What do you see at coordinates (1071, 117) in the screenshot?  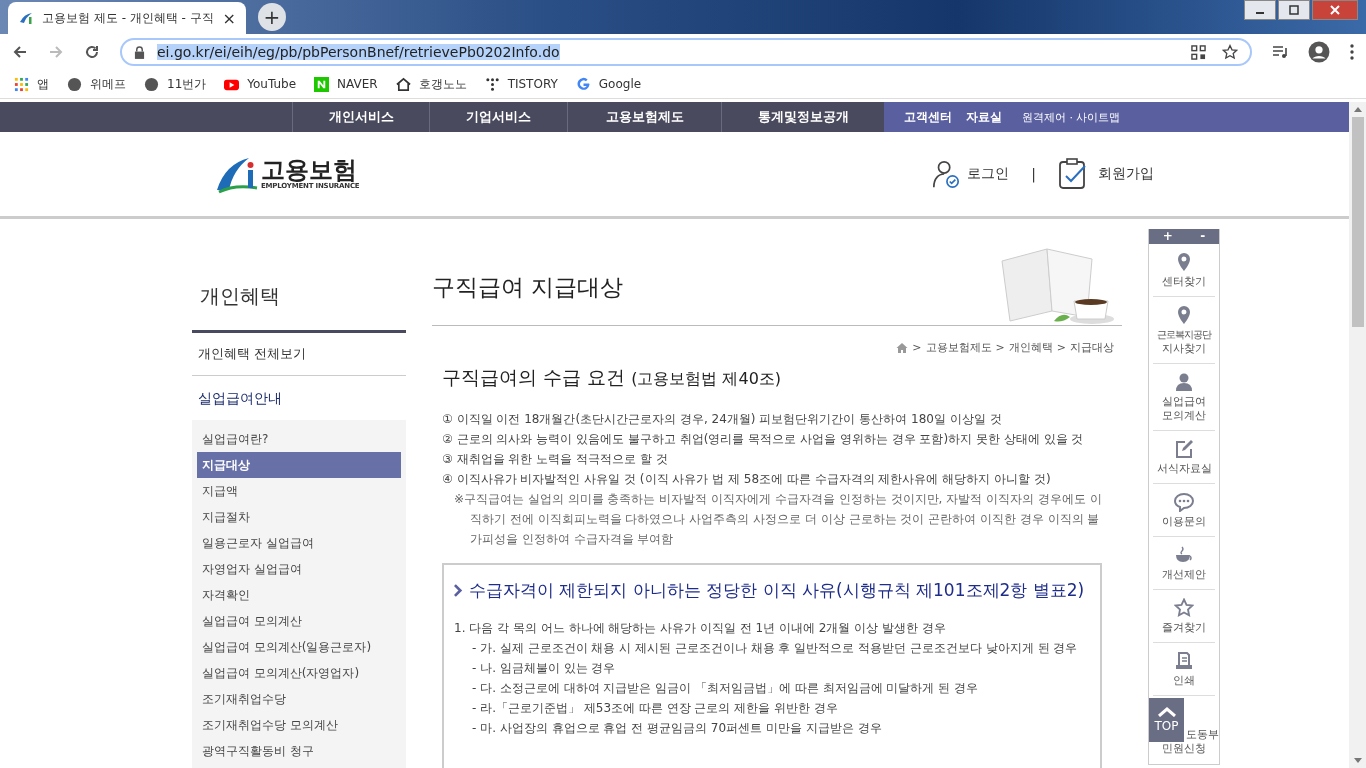 I see `util-link: 원격제어 · 사이트맵` at bounding box center [1071, 117].